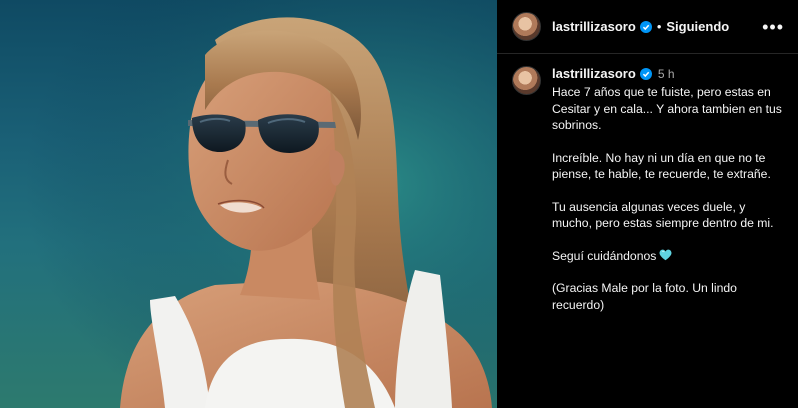 The height and width of the screenshot is (408, 798). What do you see at coordinates (594, 73) in the screenshot?
I see `caption-username: lastrillizasoro` at bounding box center [594, 73].